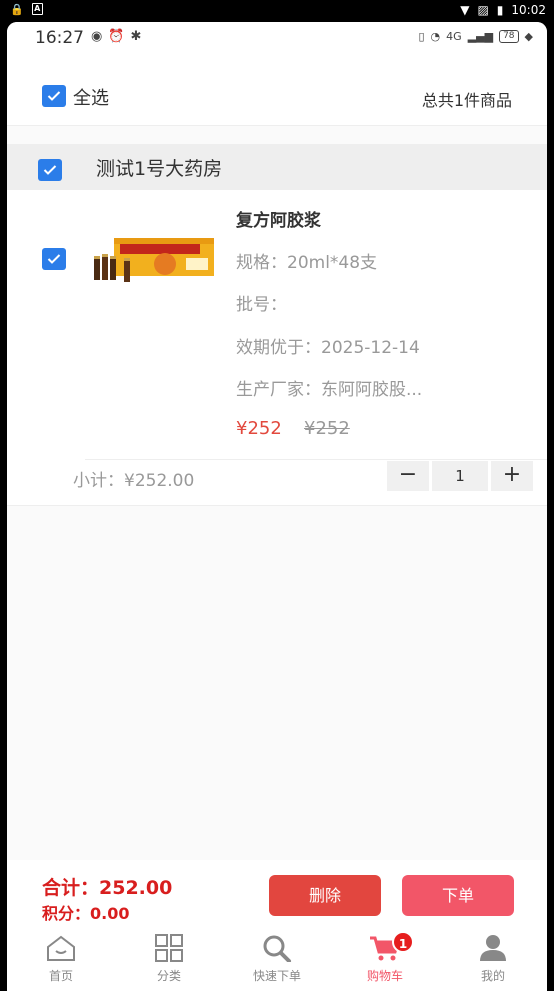 This screenshot has width=554, height=991. What do you see at coordinates (277, 11) in the screenshot?
I see `system-status-bar: 🔒 A ▼ ▨ ▮ 10:02` at bounding box center [277, 11].